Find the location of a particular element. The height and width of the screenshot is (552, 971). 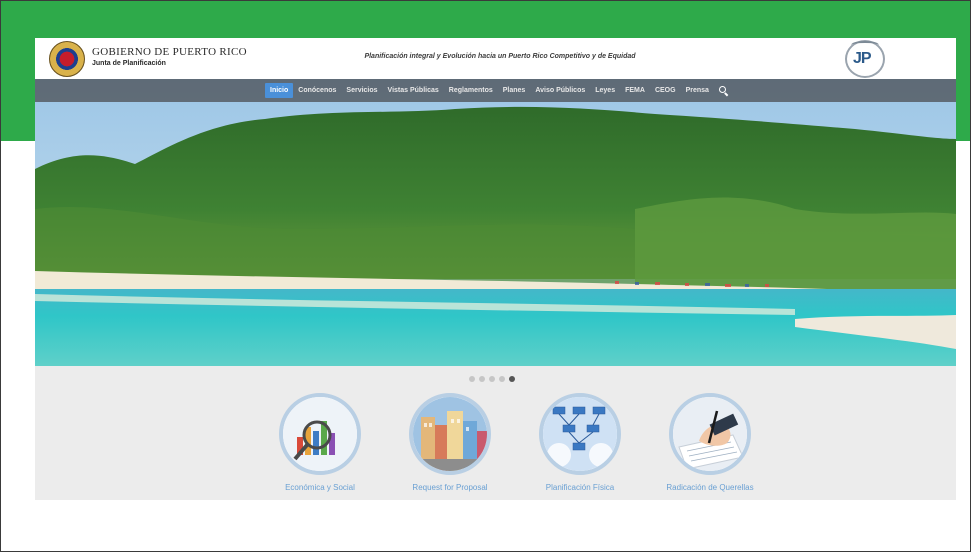

flowchart-graphic is located at coordinates (580, 434).